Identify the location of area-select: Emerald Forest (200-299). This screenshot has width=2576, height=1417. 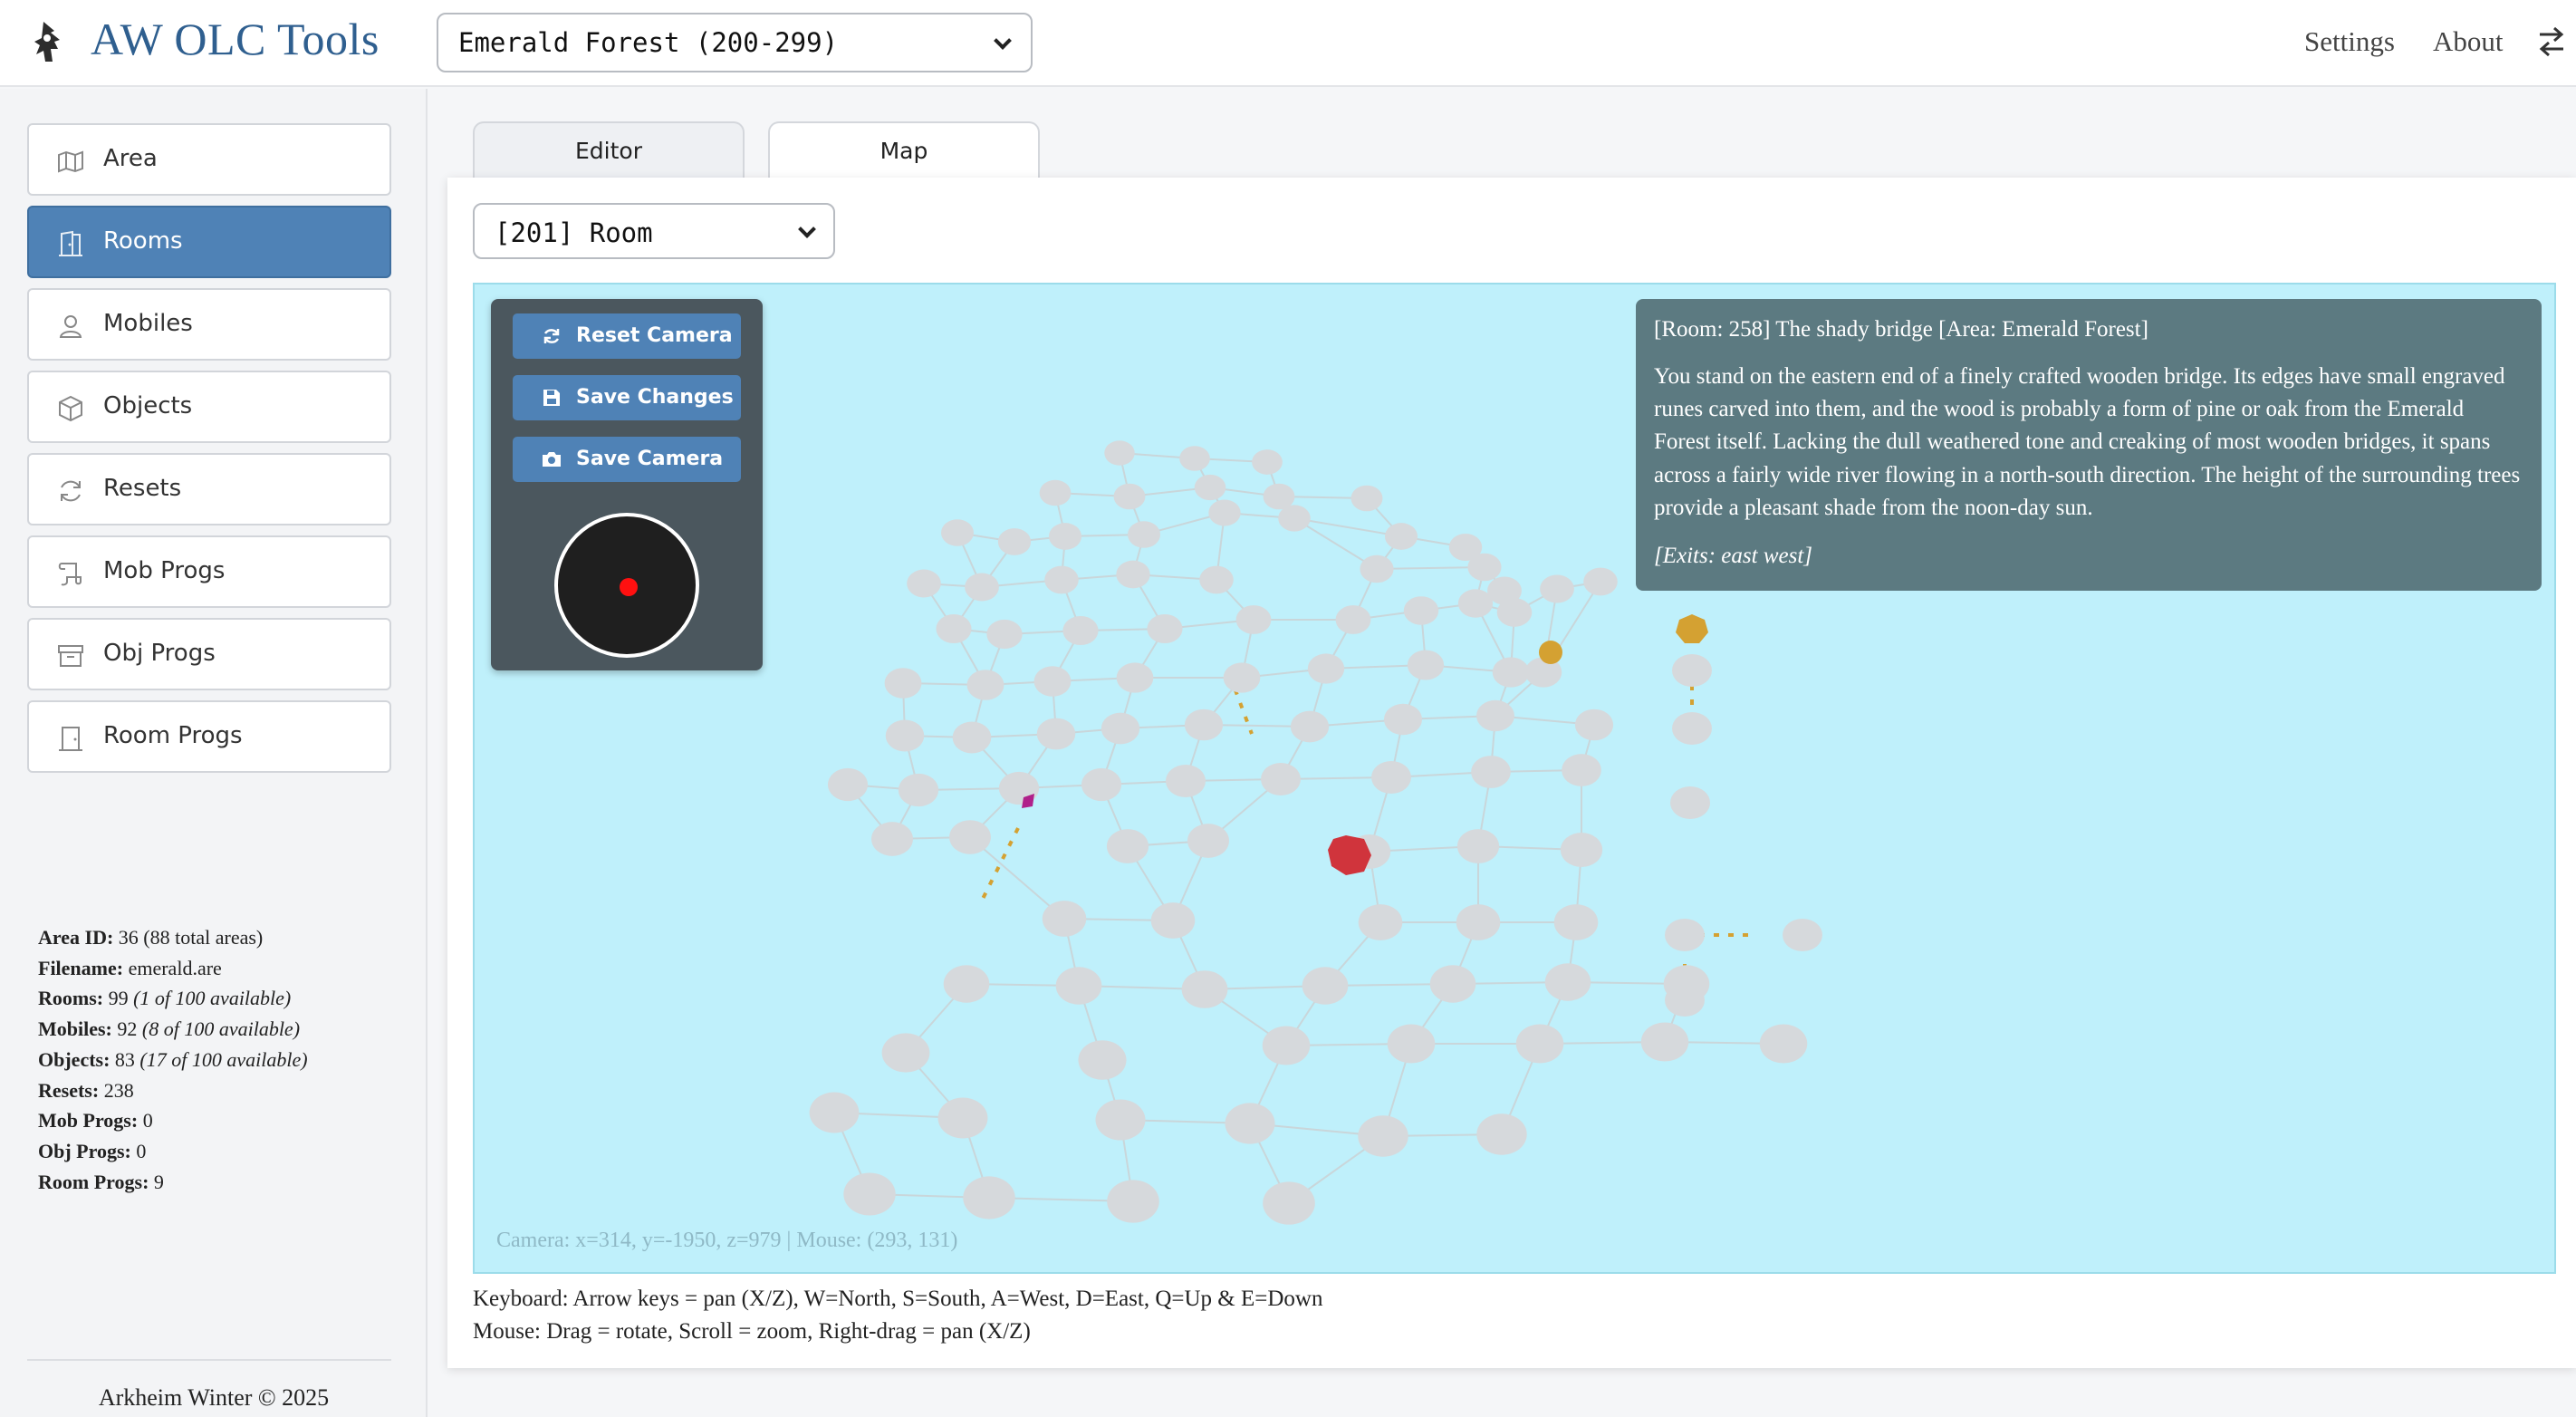
(735, 43).